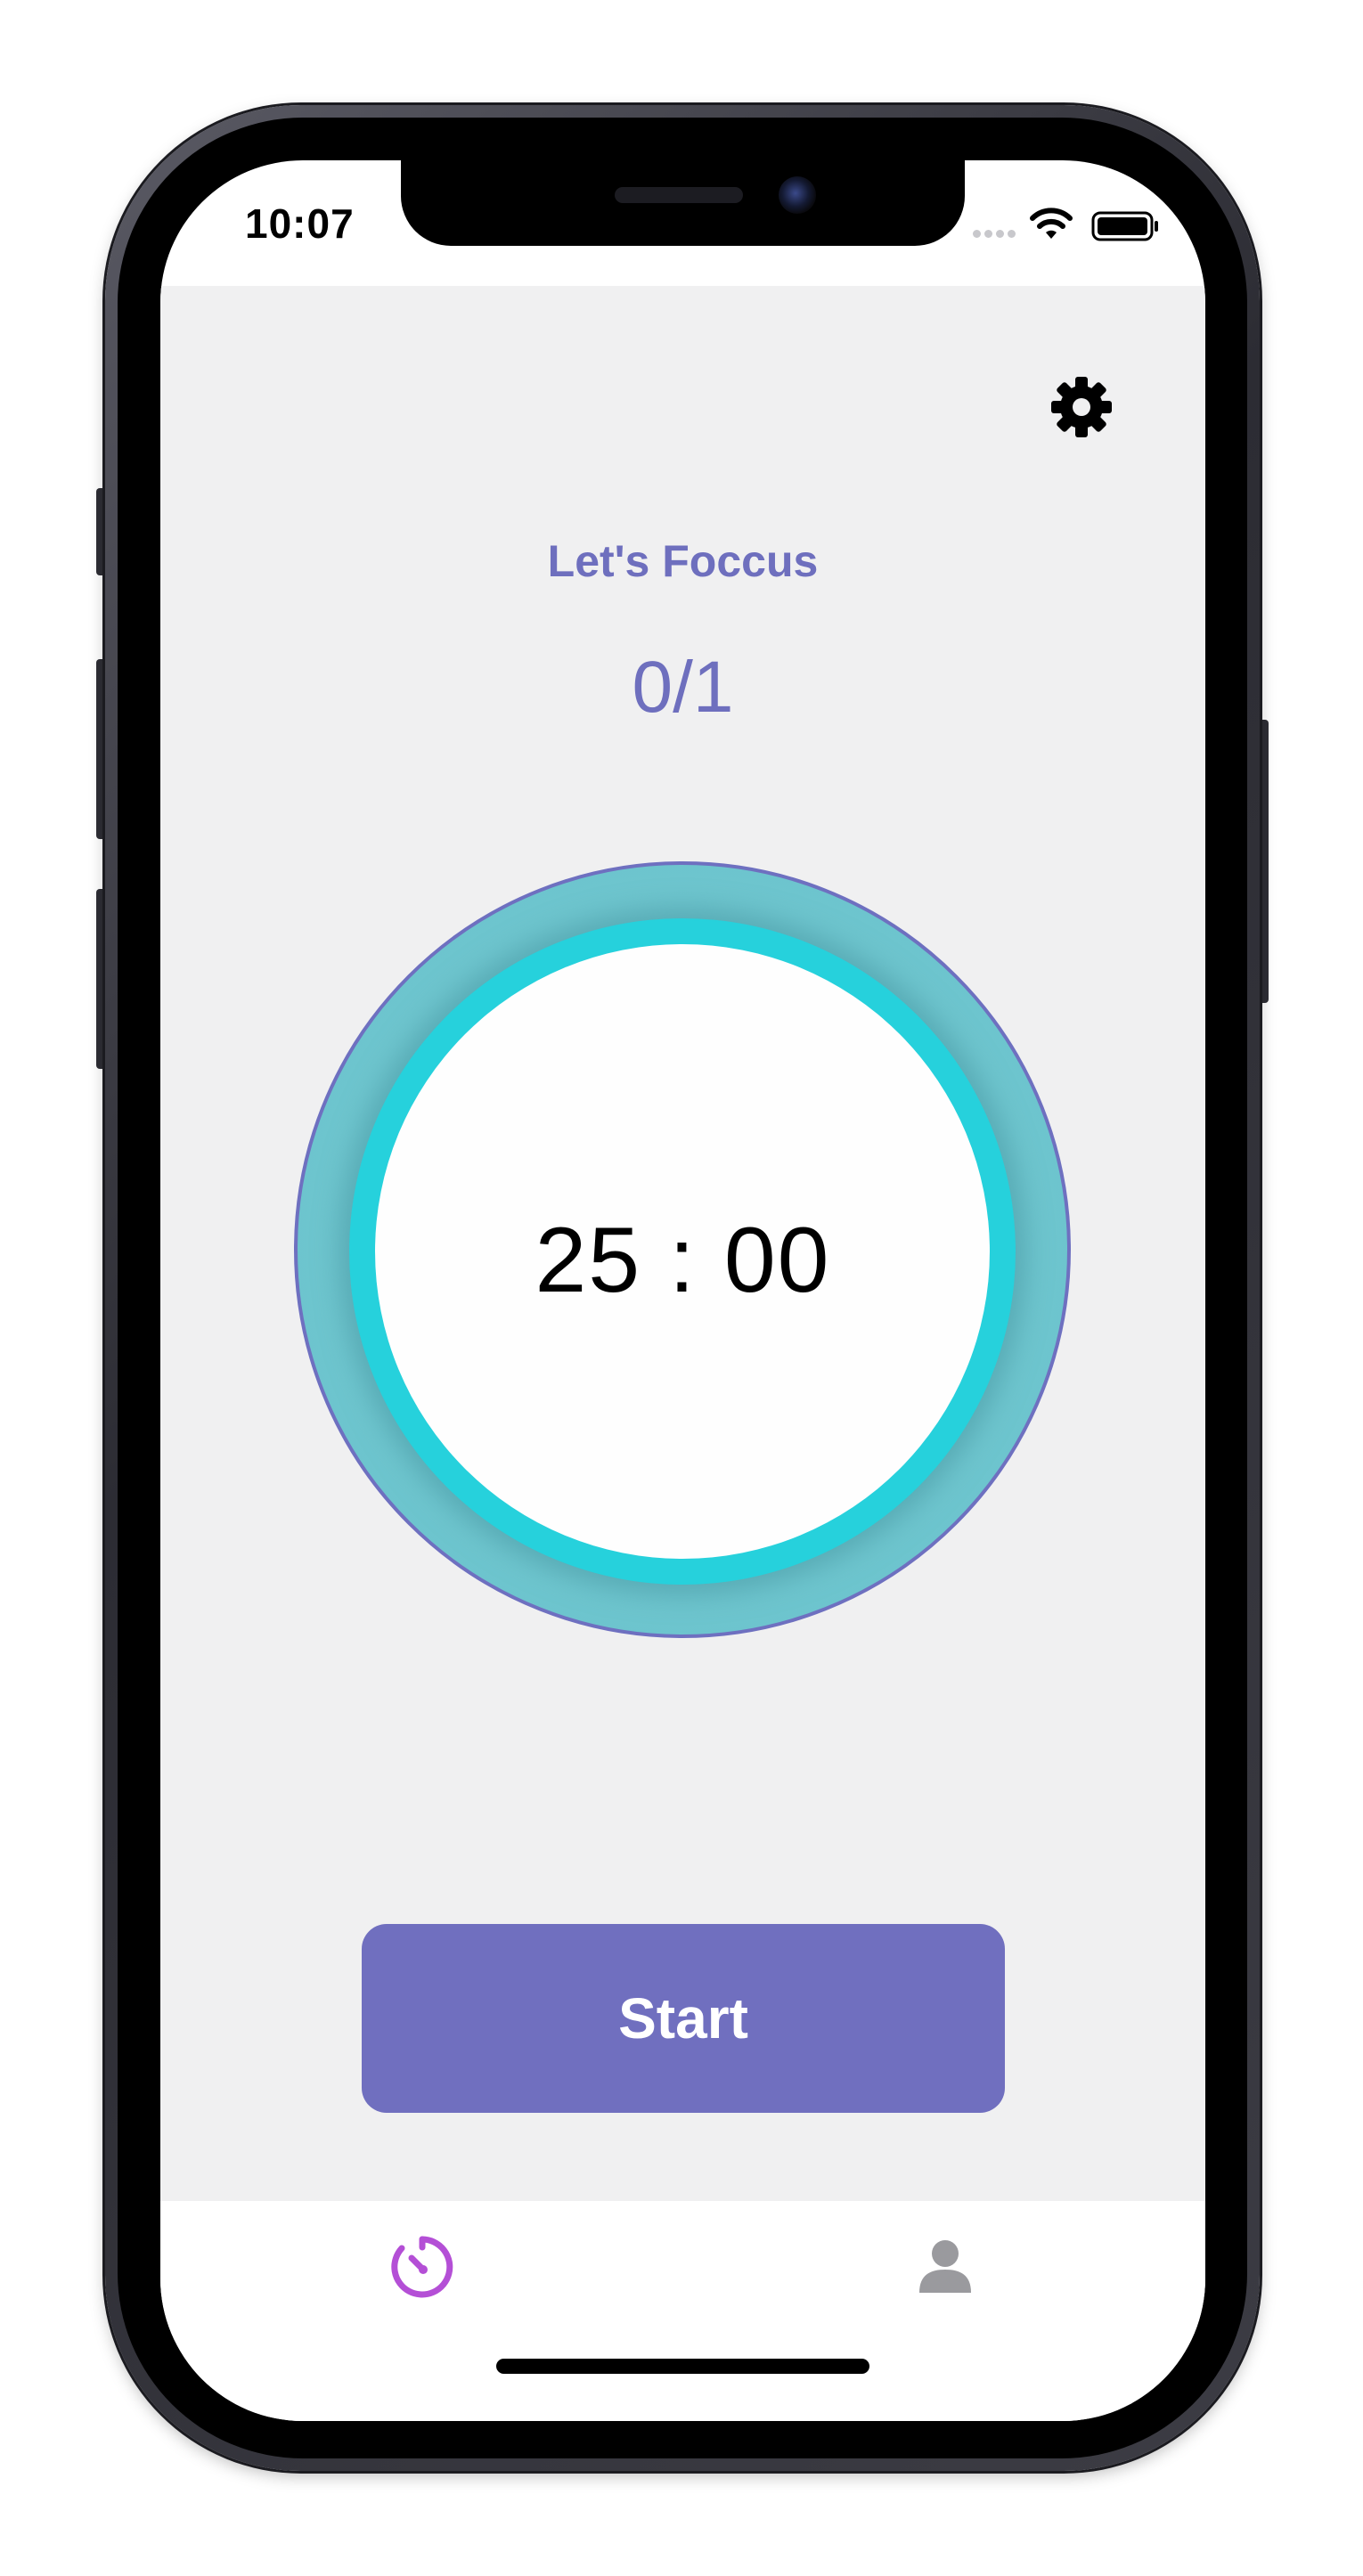  What do you see at coordinates (683, 561) in the screenshot?
I see `page-title: Let's Foccus` at bounding box center [683, 561].